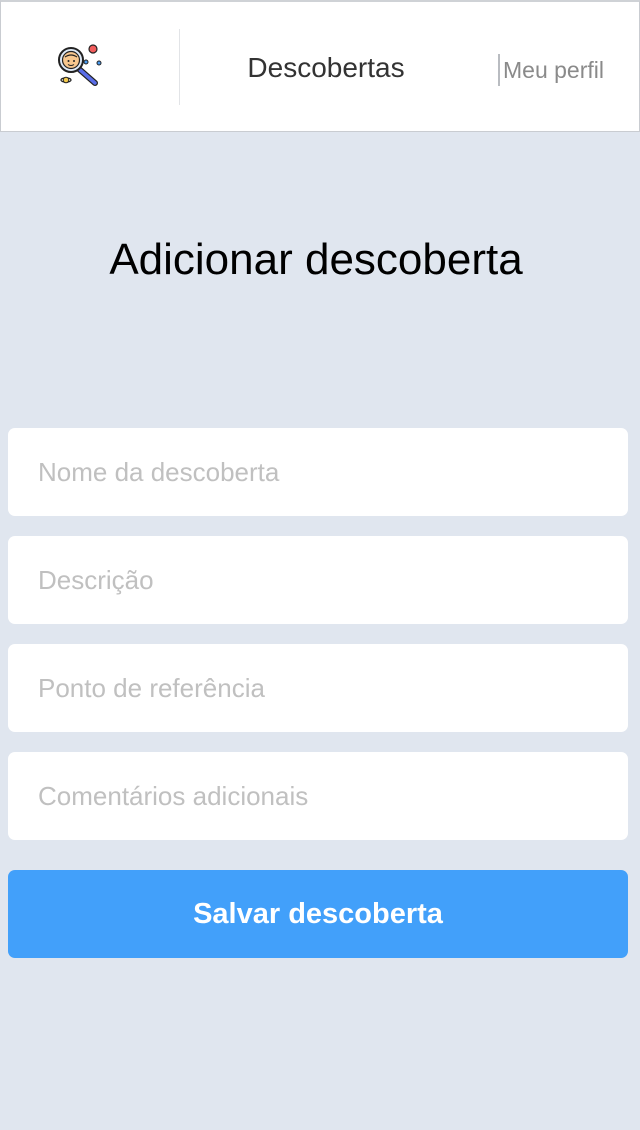 The width and height of the screenshot is (640, 1130). I want to click on profile-link: Meu perfil, so click(551, 70).